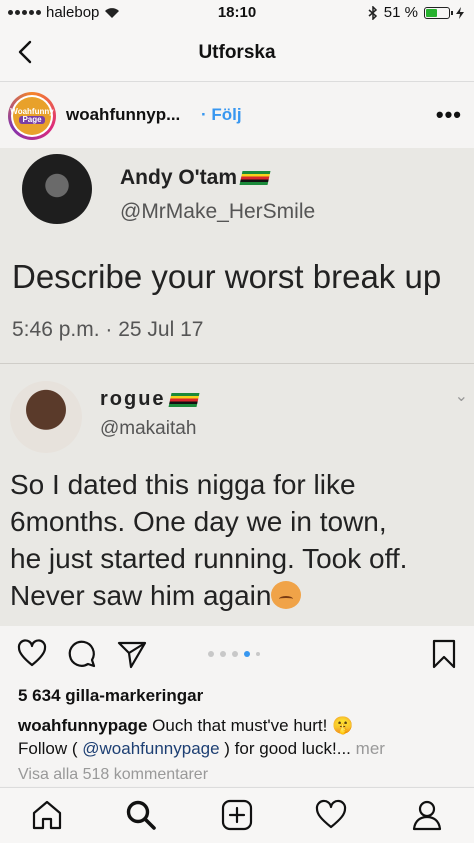 The height and width of the screenshot is (843, 474). I want to click on avatar-logo: Woahfunny Page, so click(32, 116).